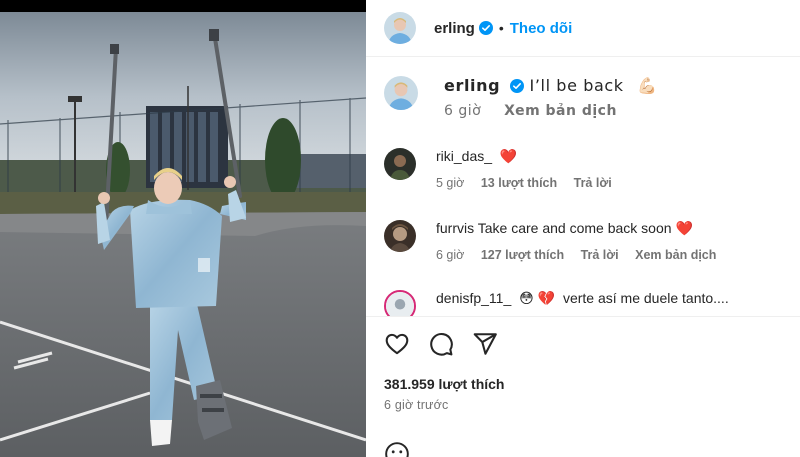 The height and width of the screenshot is (457, 800). Describe the element at coordinates (416, 405) in the screenshot. I see `post-timestamp: 6 giờ trước` at that location.